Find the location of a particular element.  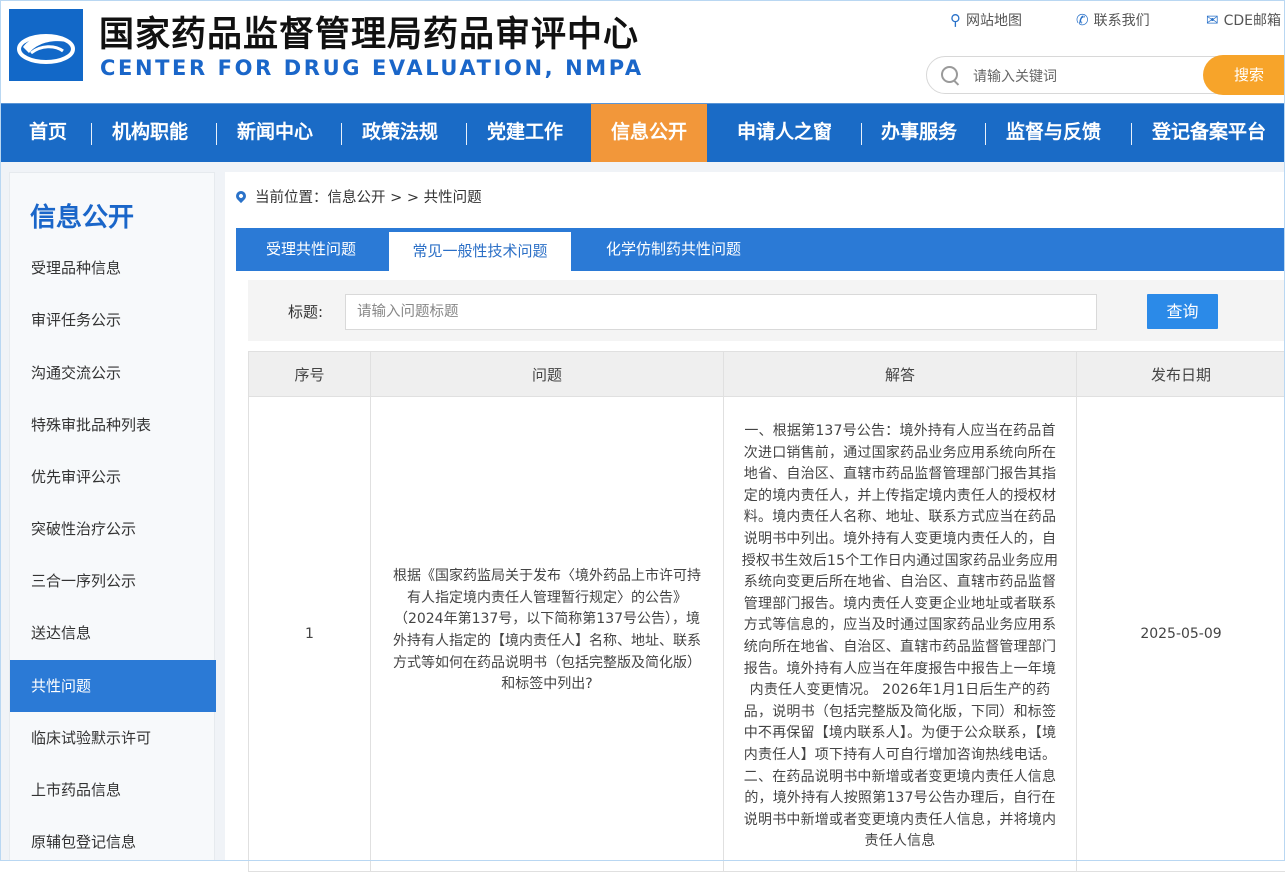

filter-panel: 标题: 查询 is located at coordinates (766, 310).